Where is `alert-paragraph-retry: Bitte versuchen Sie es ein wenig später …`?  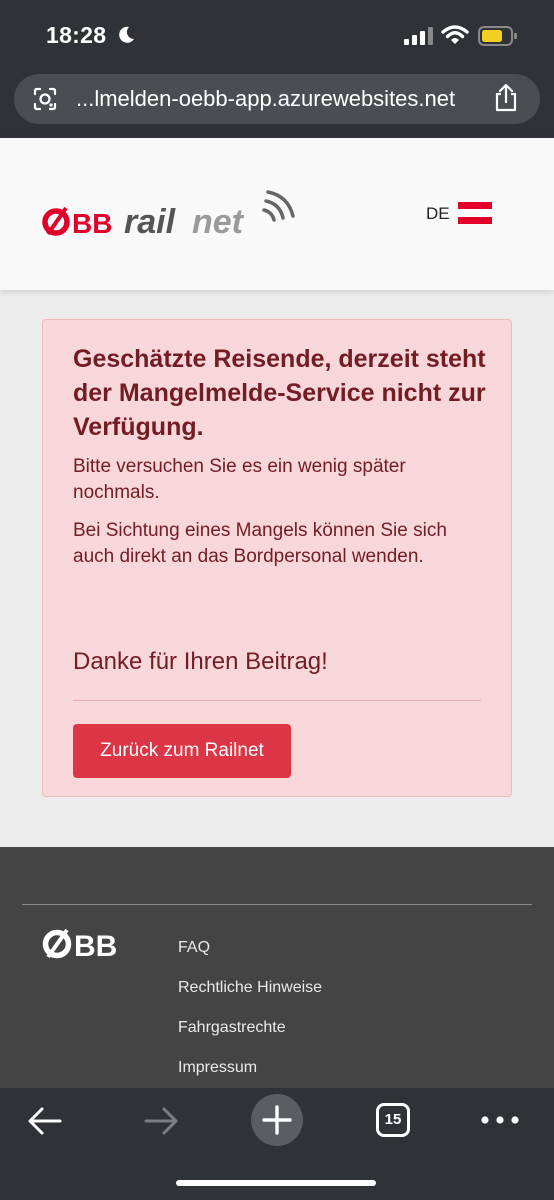 alert-paragraph-retry: Bitte versuchen Sie es ein wenig später … is located at coordinates (239, 479).